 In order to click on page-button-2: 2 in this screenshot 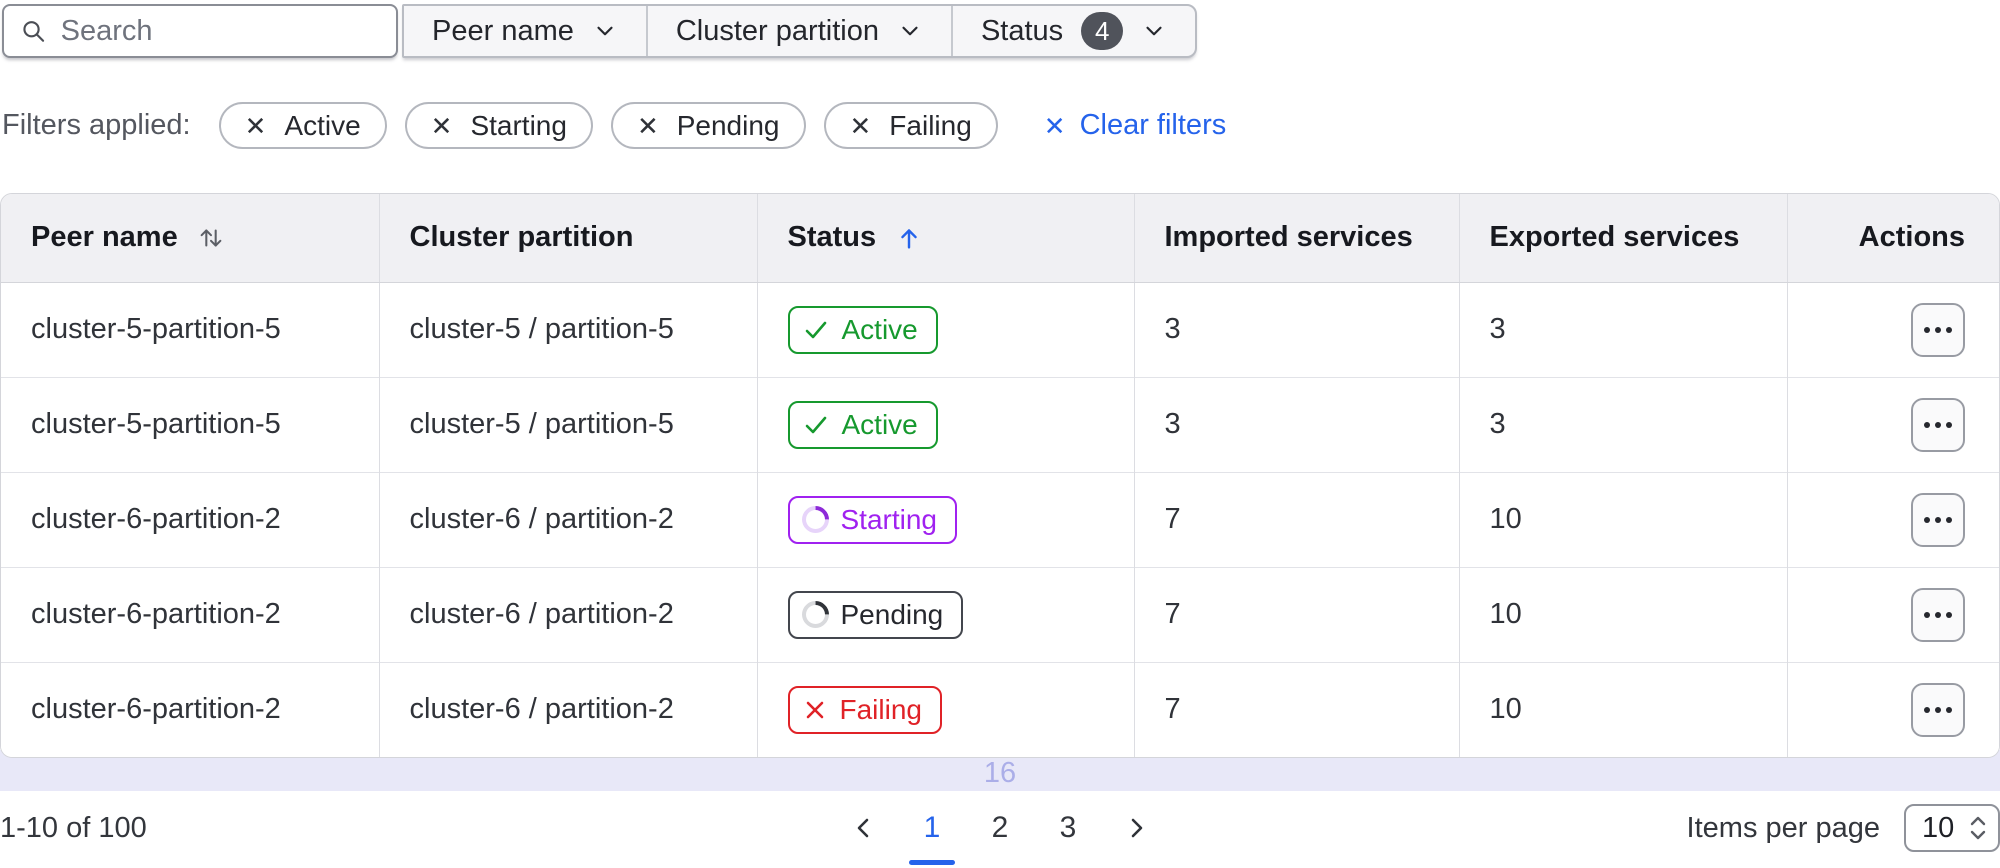, I will do `click(1000, 828)`.